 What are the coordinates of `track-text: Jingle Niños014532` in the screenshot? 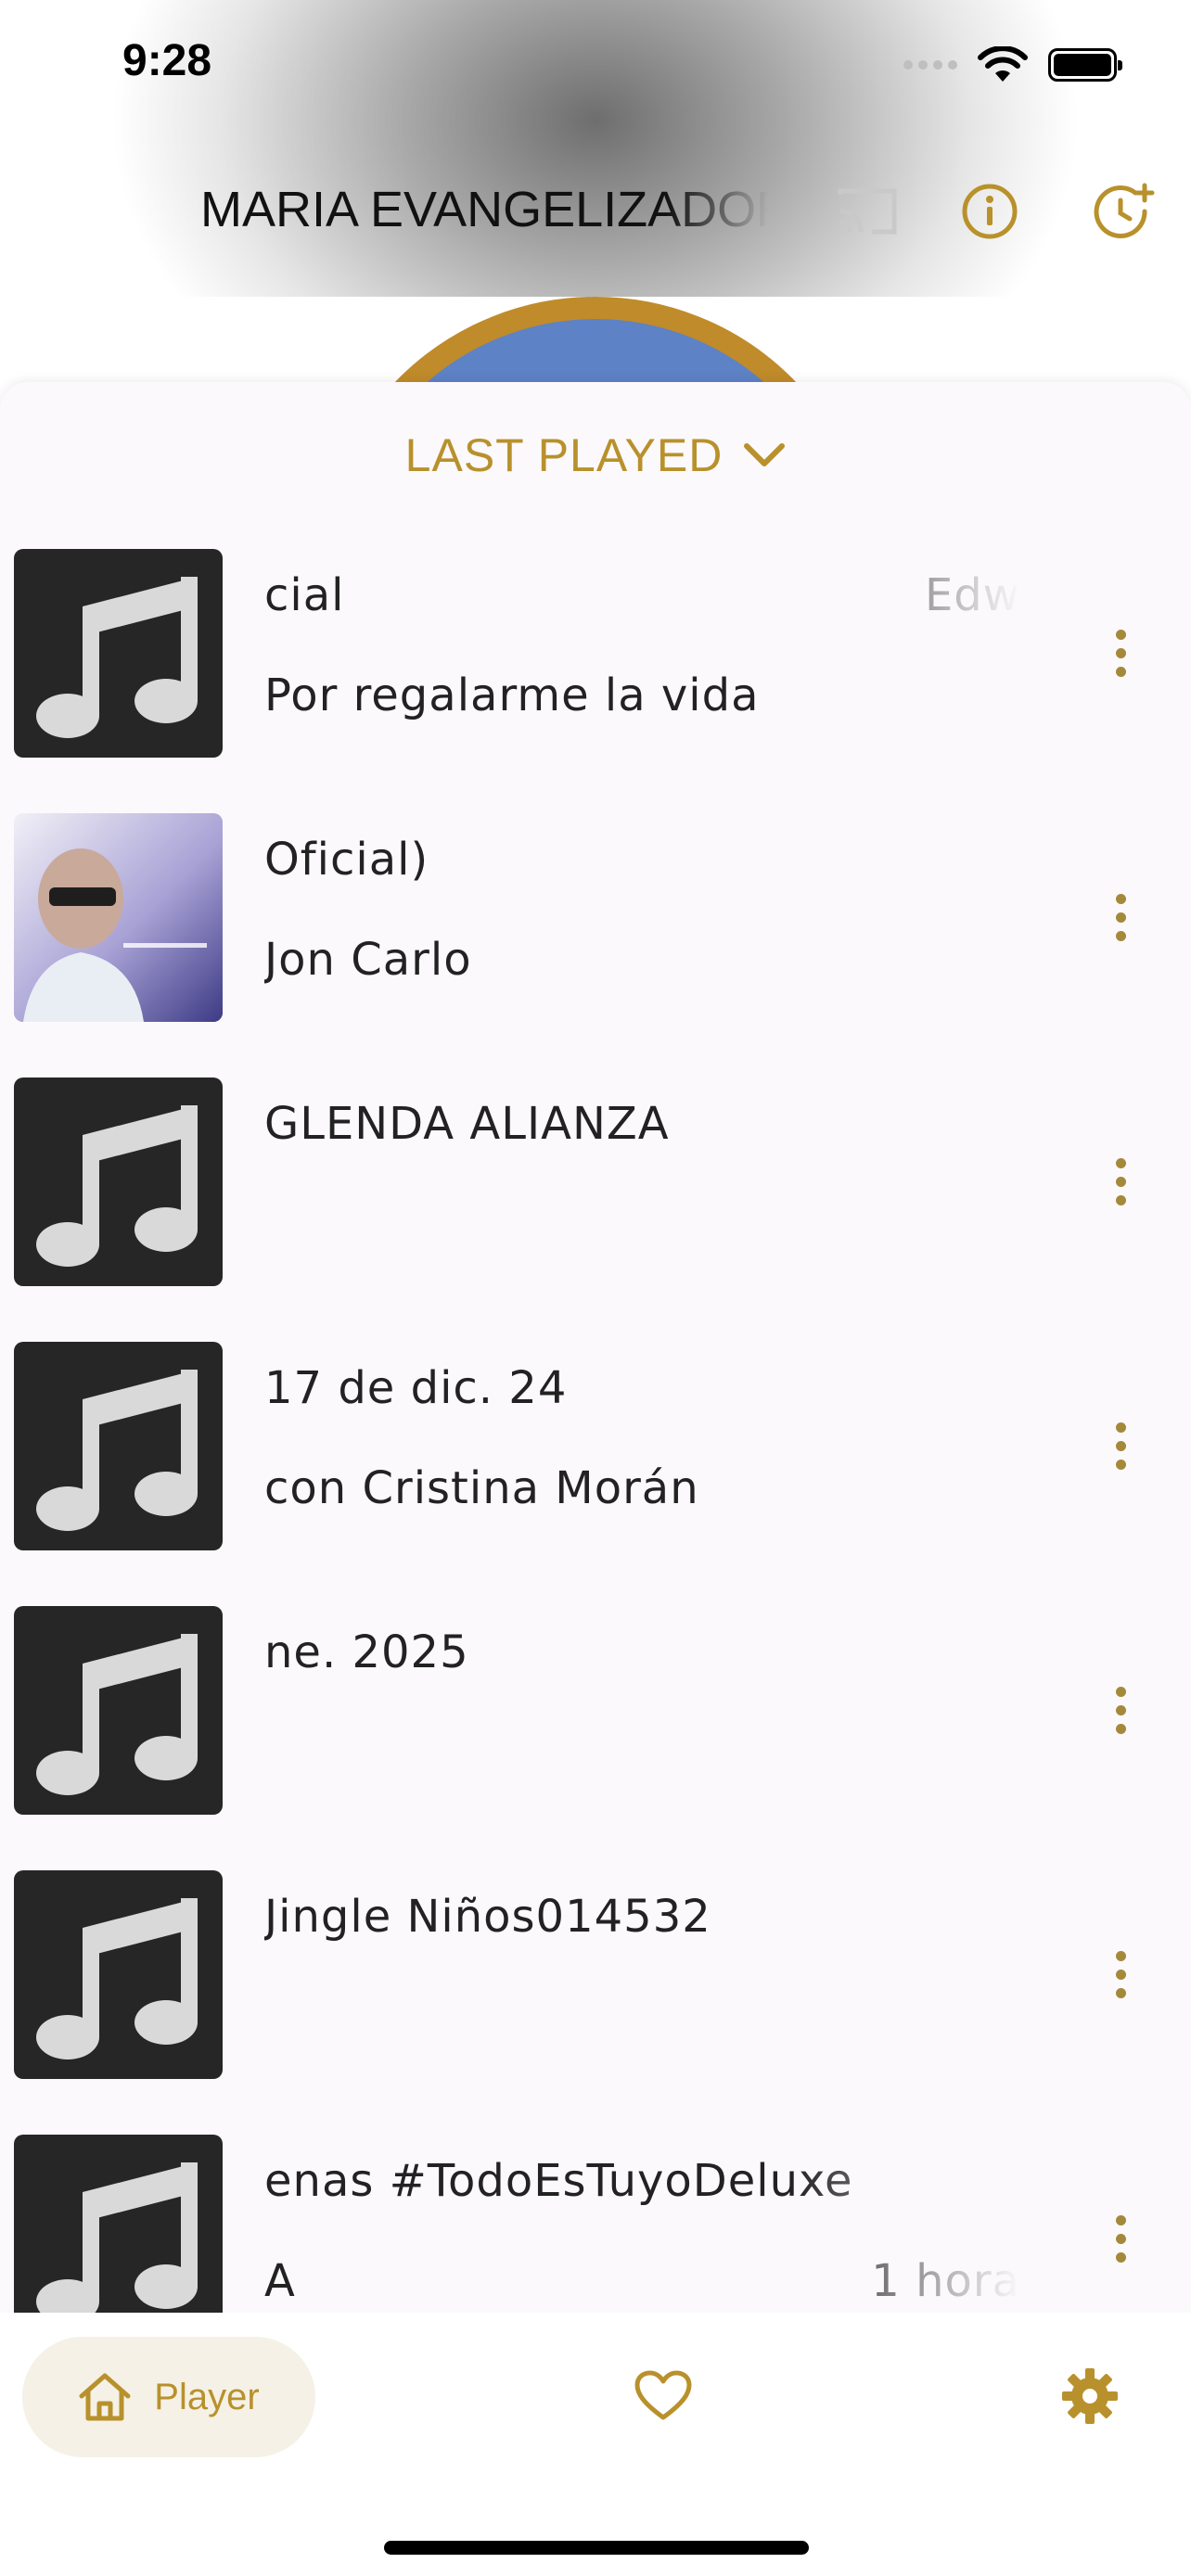 It's located at (642, 1975).